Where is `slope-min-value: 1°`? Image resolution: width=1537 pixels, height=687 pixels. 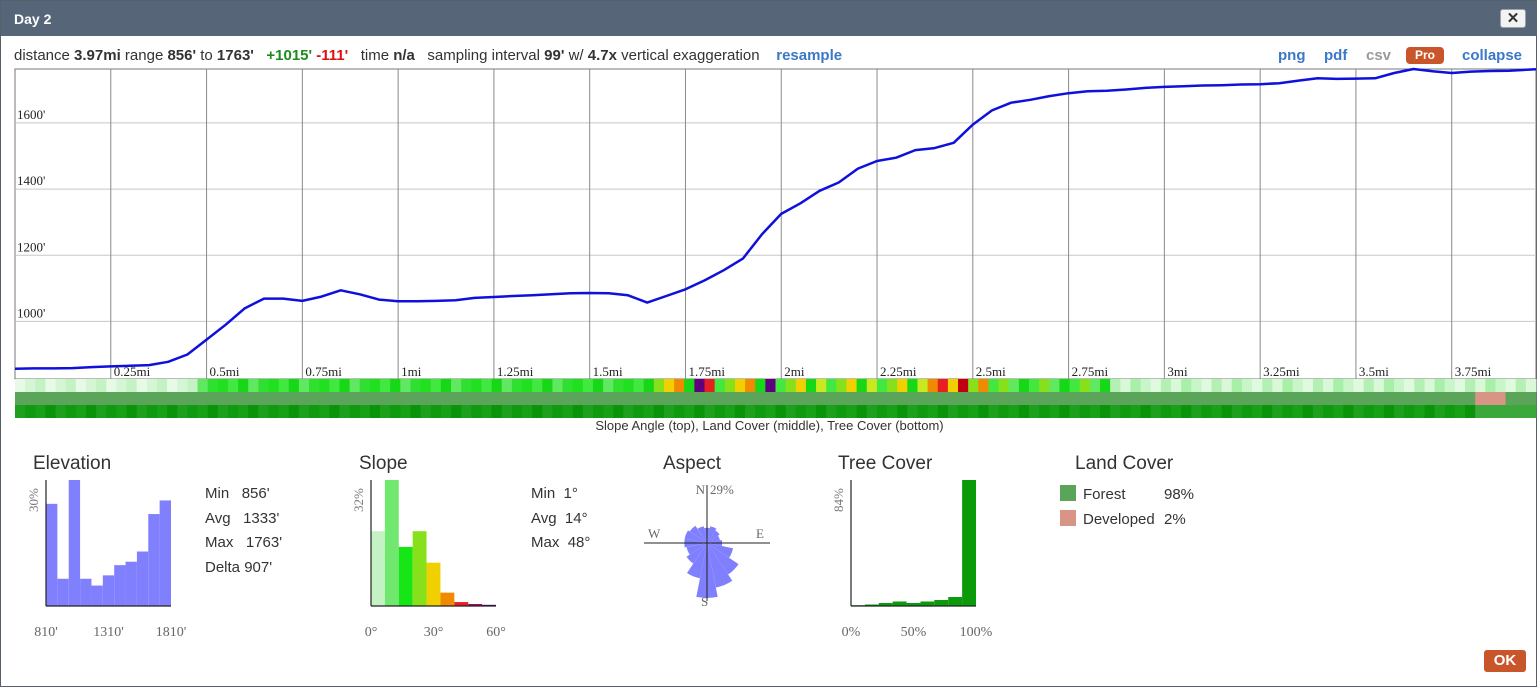
slope-min-value: 1° is located at coordinates (570, 493).